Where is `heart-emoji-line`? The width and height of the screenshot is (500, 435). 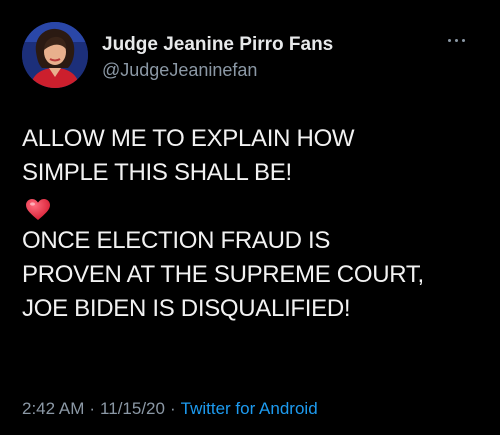
heart-emoji-line is located at coordinates (252, 207).